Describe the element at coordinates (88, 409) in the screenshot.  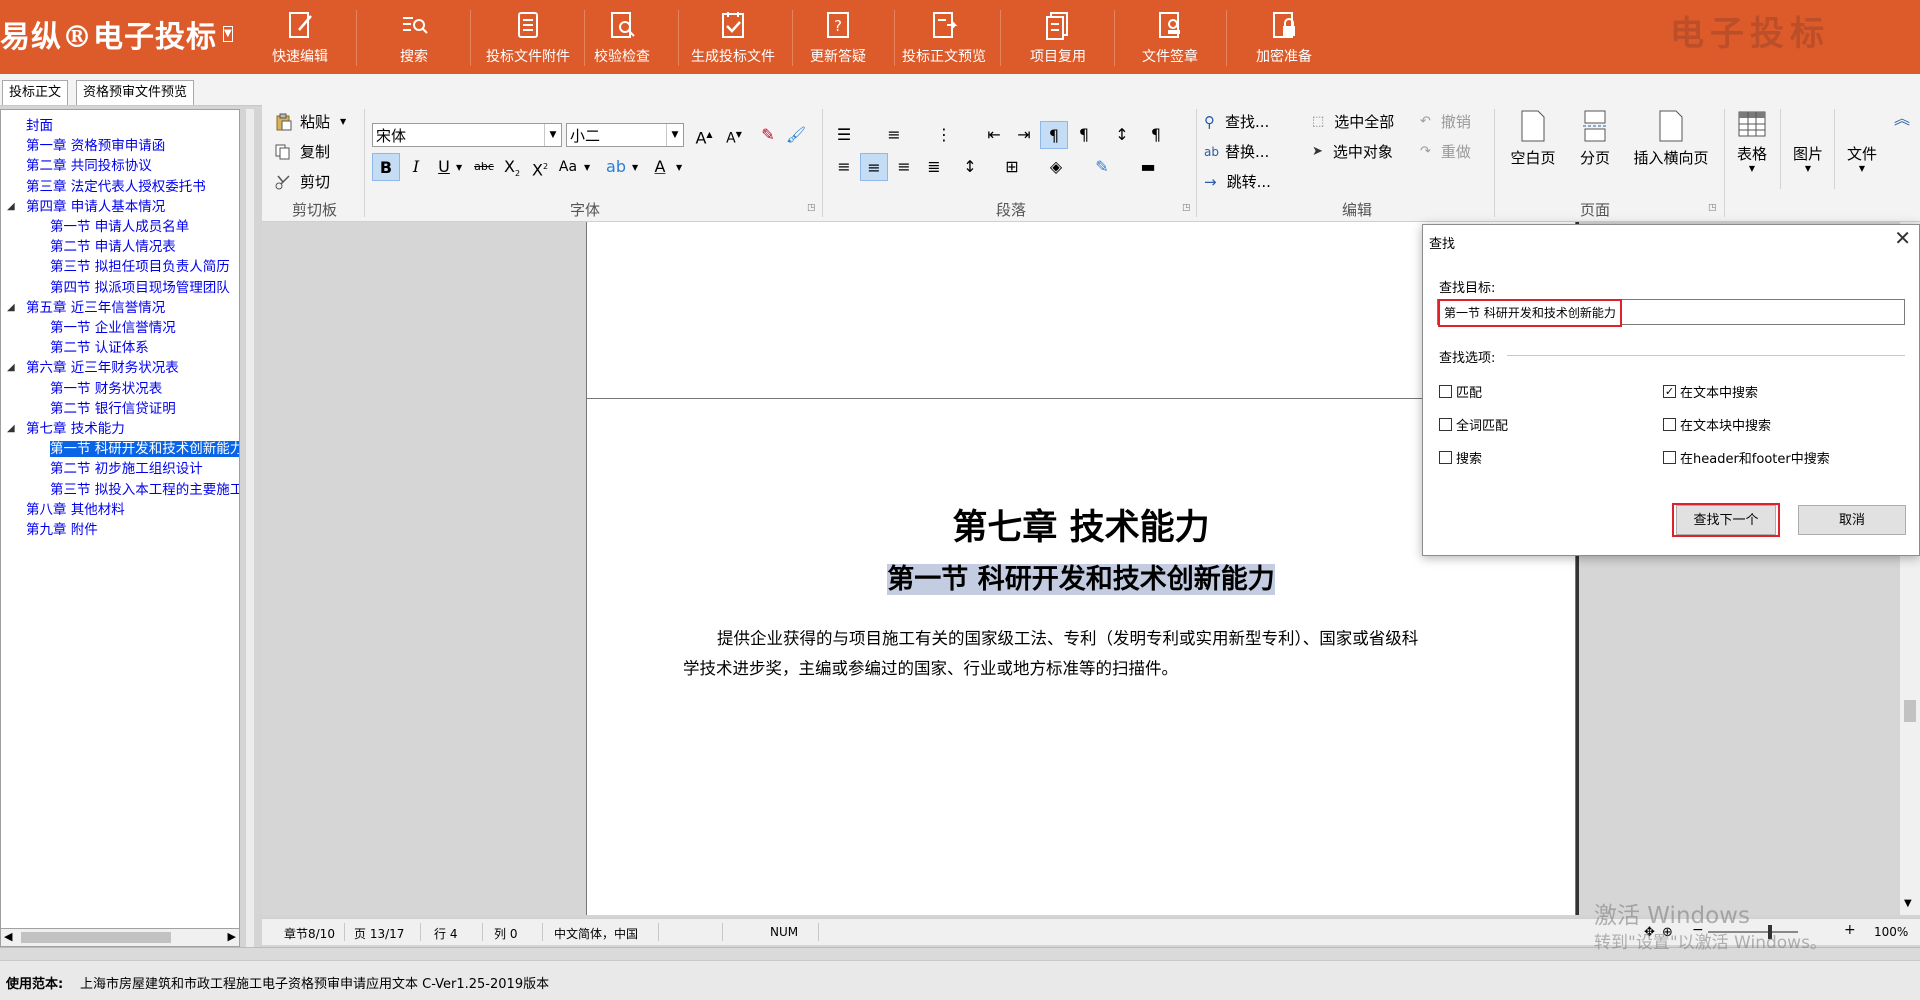
I see `tree-section-item: 第二节 银行信贷证明` at that location.